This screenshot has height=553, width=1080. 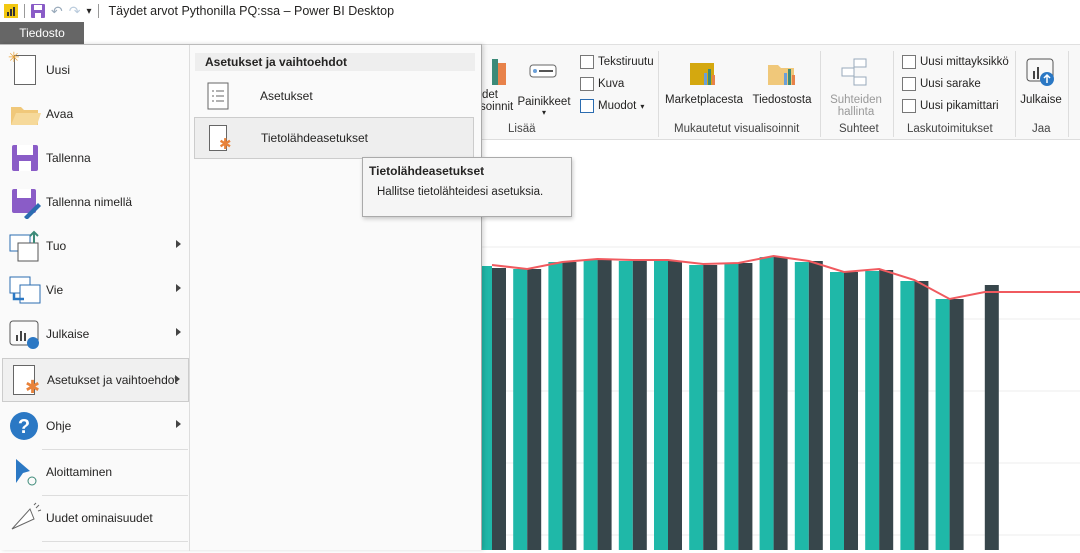 I want to click on chart-icon, so click(x=499, y=72).